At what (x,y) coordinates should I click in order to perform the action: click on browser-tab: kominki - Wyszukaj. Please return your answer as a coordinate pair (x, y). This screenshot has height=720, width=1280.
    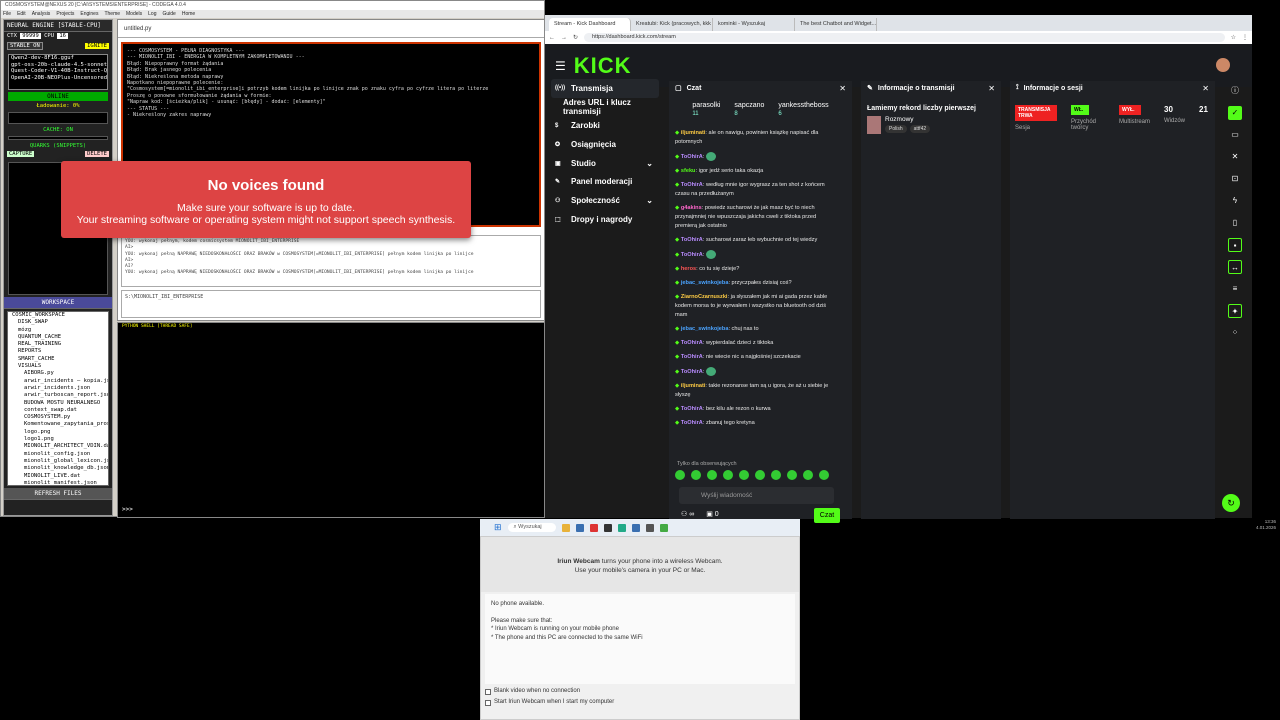
    Looking at the image, I should click on (754, 24).